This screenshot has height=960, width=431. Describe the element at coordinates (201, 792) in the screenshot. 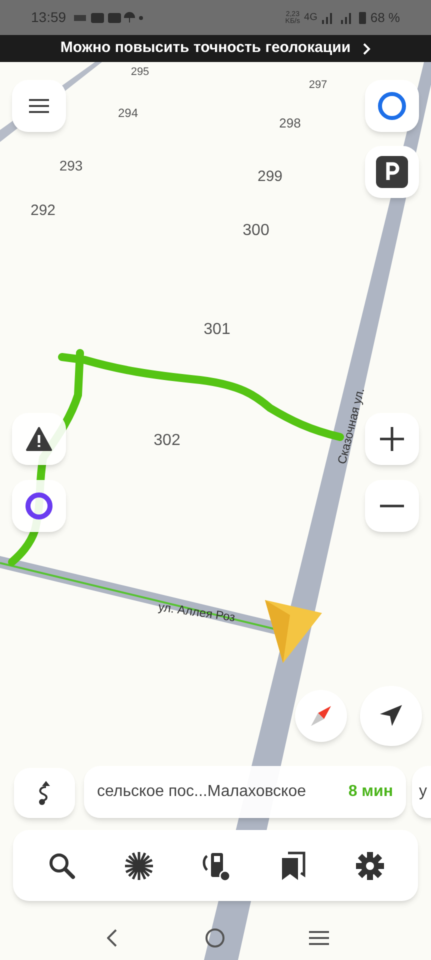

I see `destination-name: сельское пос...Малаховское` at that location.